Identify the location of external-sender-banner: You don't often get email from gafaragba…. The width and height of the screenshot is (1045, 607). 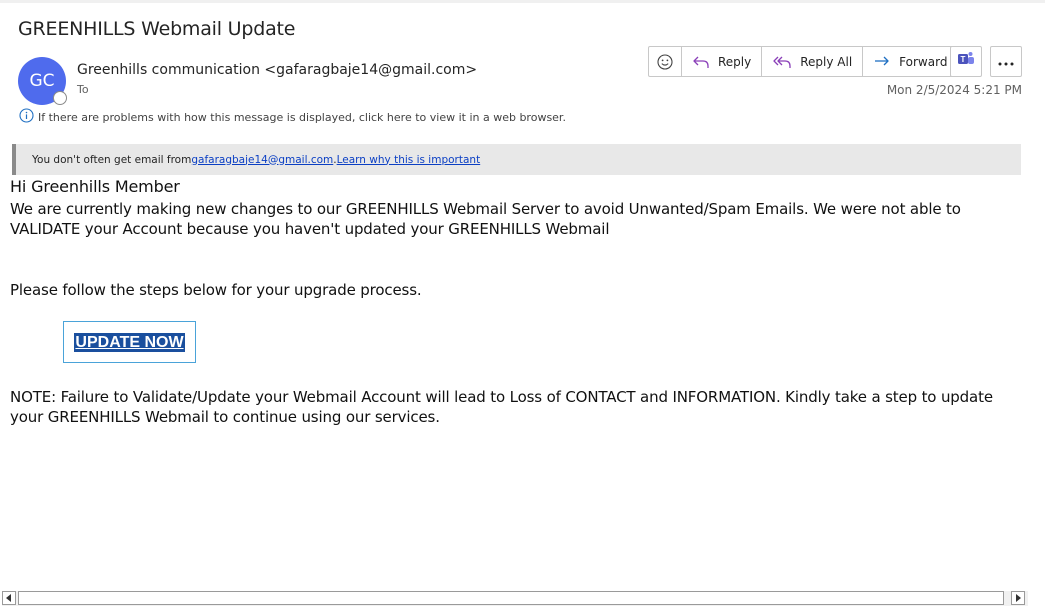
(516, 159).